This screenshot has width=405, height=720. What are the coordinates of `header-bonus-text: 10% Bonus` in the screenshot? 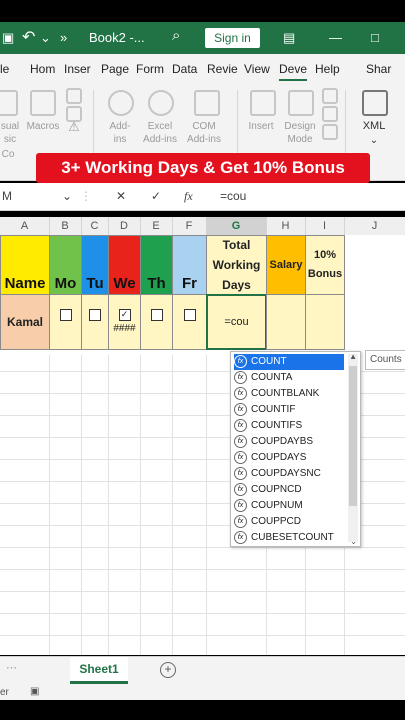 It's located at (325, 264).